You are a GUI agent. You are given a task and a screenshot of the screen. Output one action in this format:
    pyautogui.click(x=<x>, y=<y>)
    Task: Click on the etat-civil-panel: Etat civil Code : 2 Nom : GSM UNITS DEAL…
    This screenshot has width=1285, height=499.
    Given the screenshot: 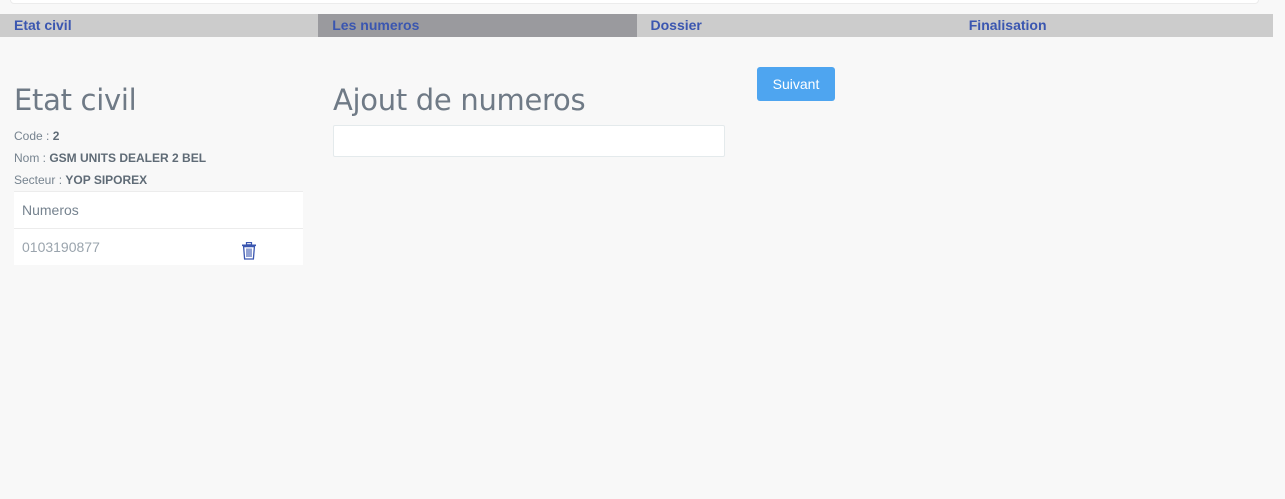 What is the action you would take?
    pyautogui.click(x=158, y=173)
    